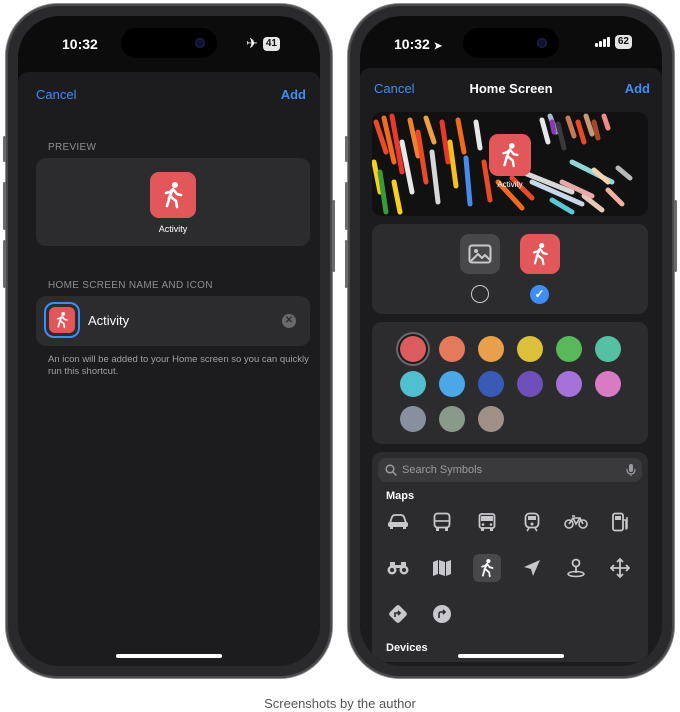  I want to click on photo-icon, so click(480, 254).